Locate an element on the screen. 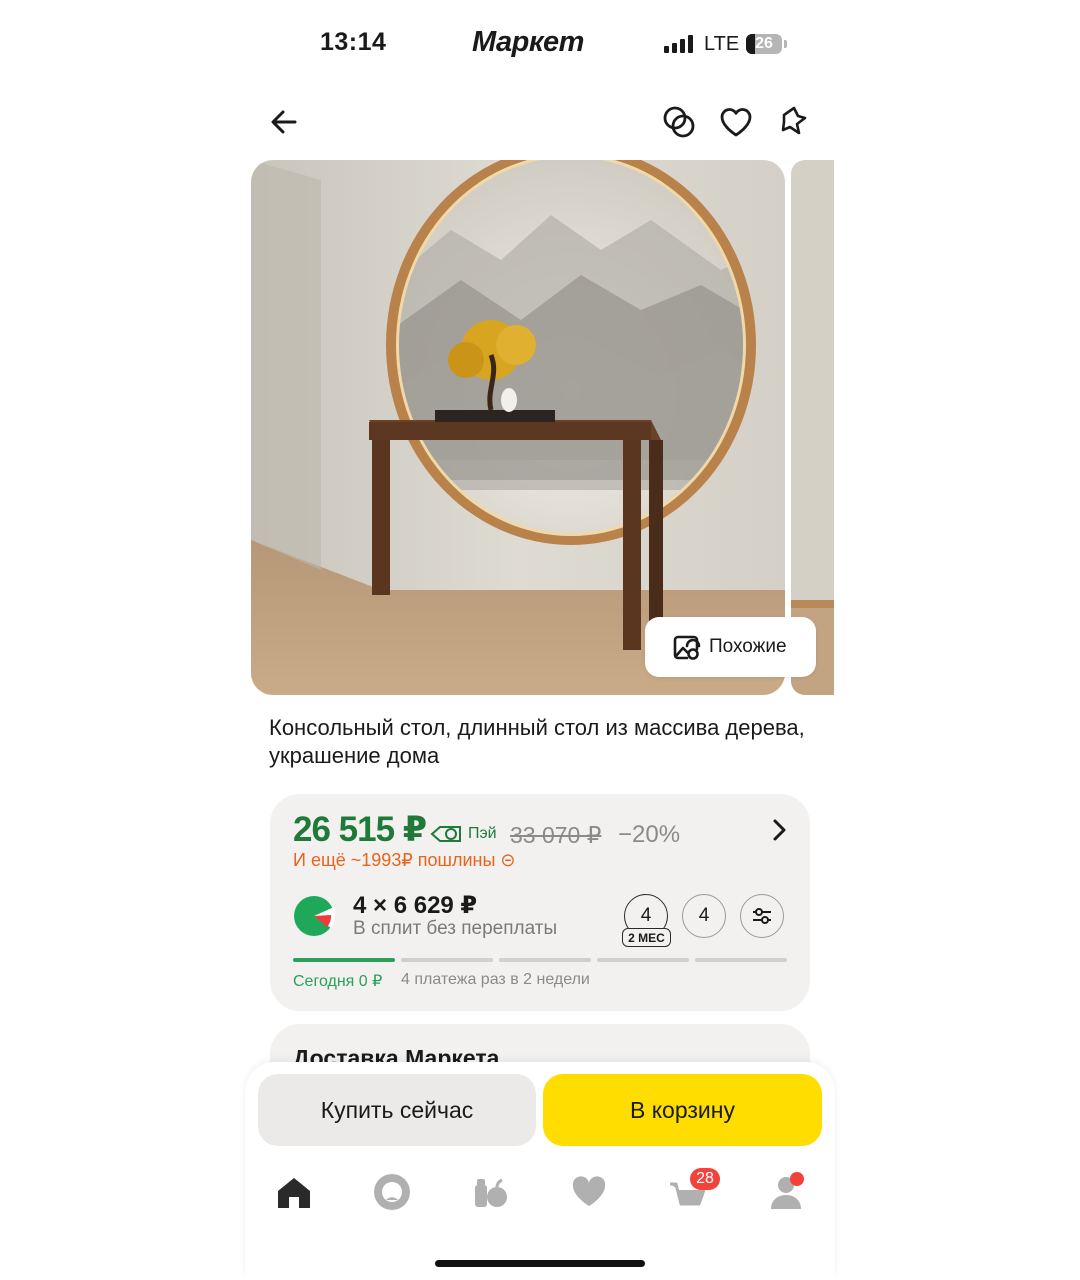 The width and height of the screenshot is (1080, 1280). current-price: 26 515 ₽ is located at coordinates (360, 829).